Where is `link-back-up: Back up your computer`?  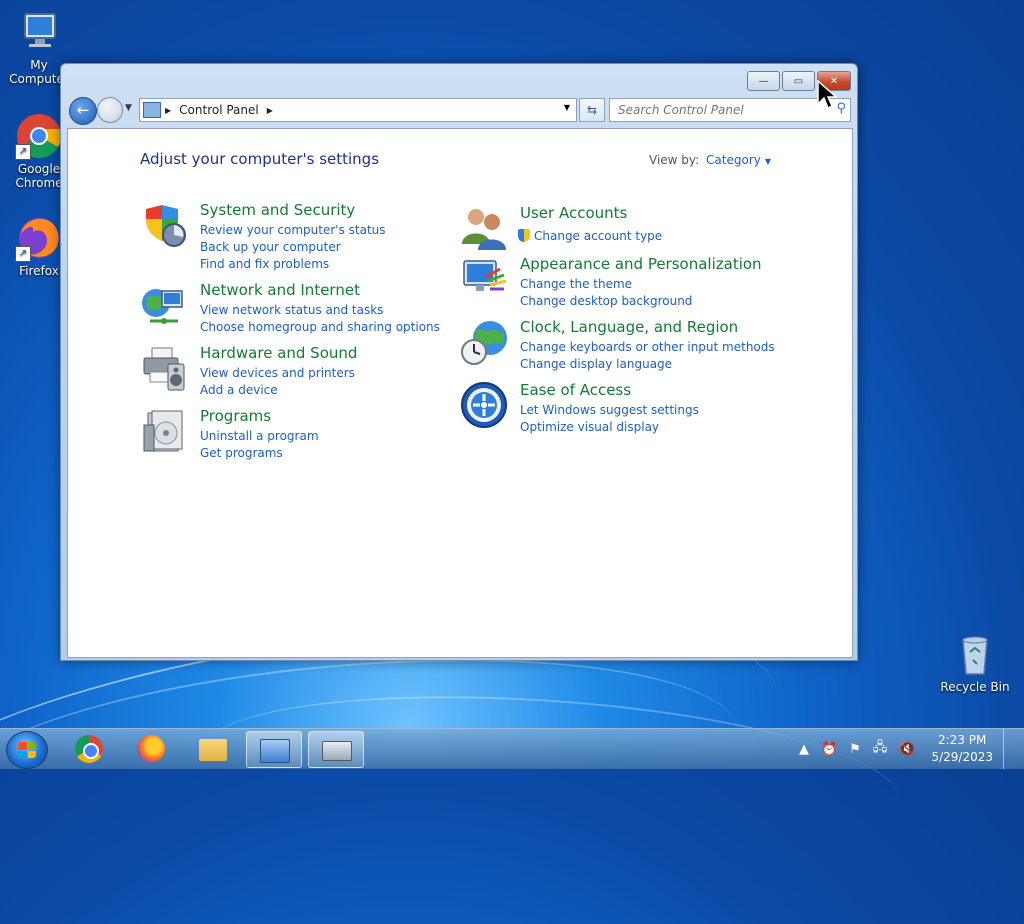
link-back-up: Back up your computer is located at coordinates (293, 247).